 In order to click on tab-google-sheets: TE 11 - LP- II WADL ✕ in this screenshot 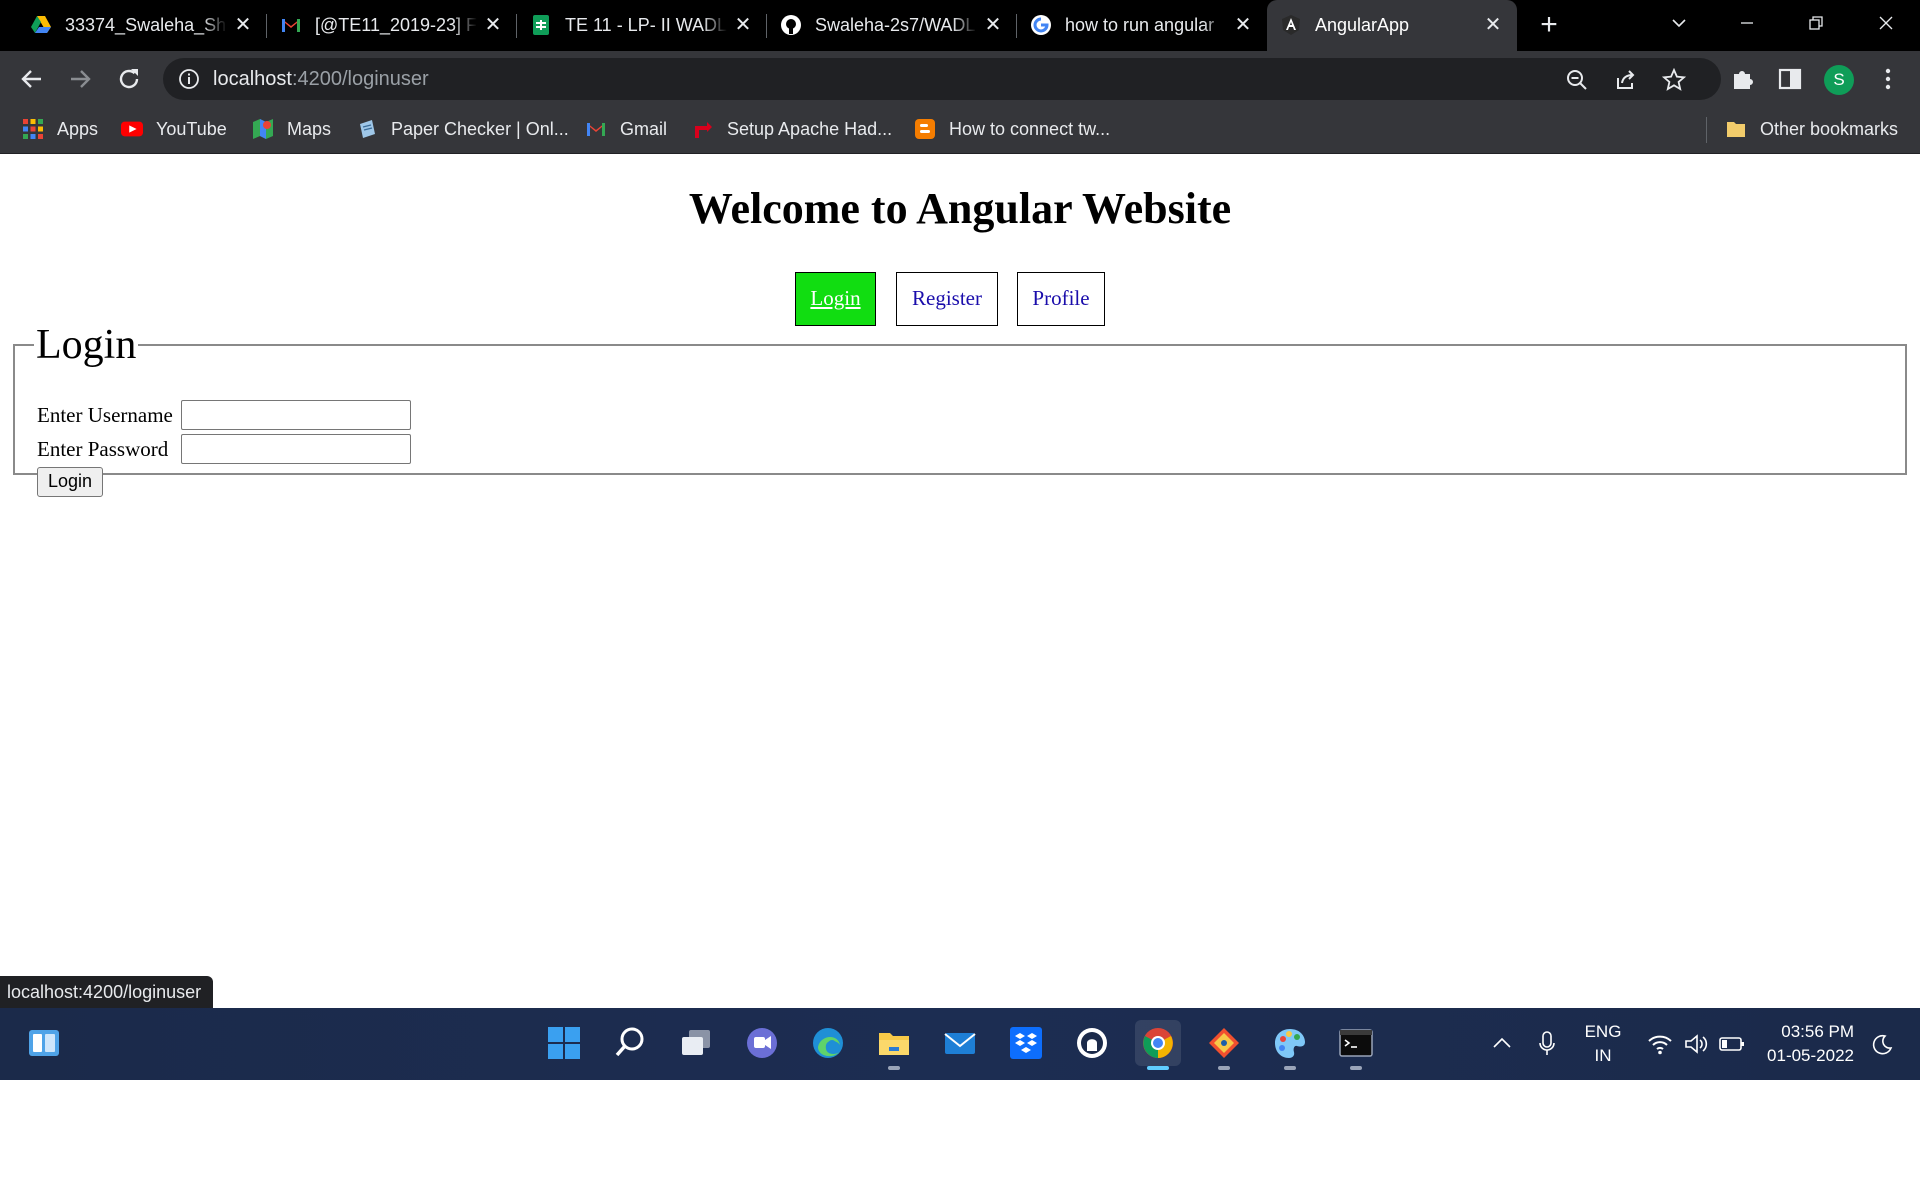, I will do `click(642, 25)`.